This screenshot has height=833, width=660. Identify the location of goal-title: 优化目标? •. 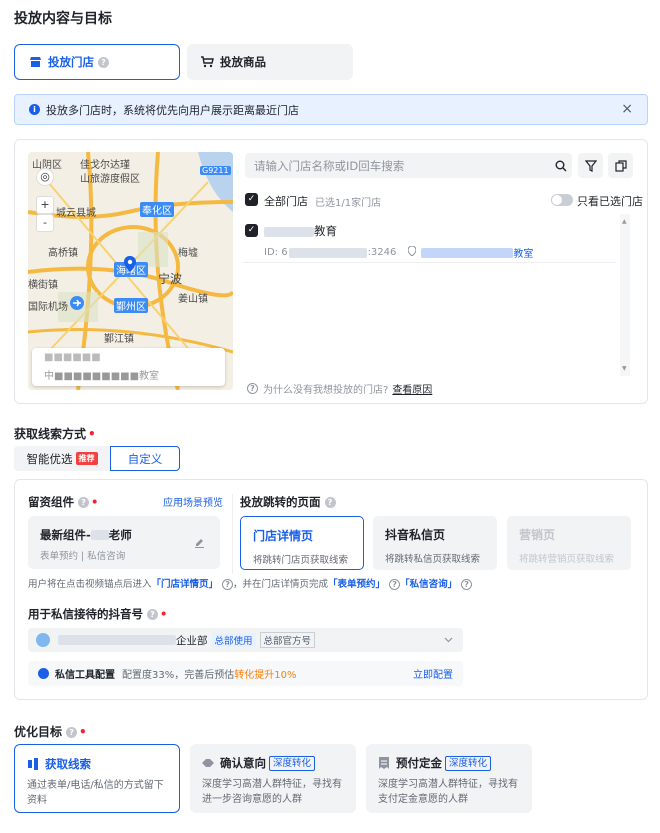
(50, 732).